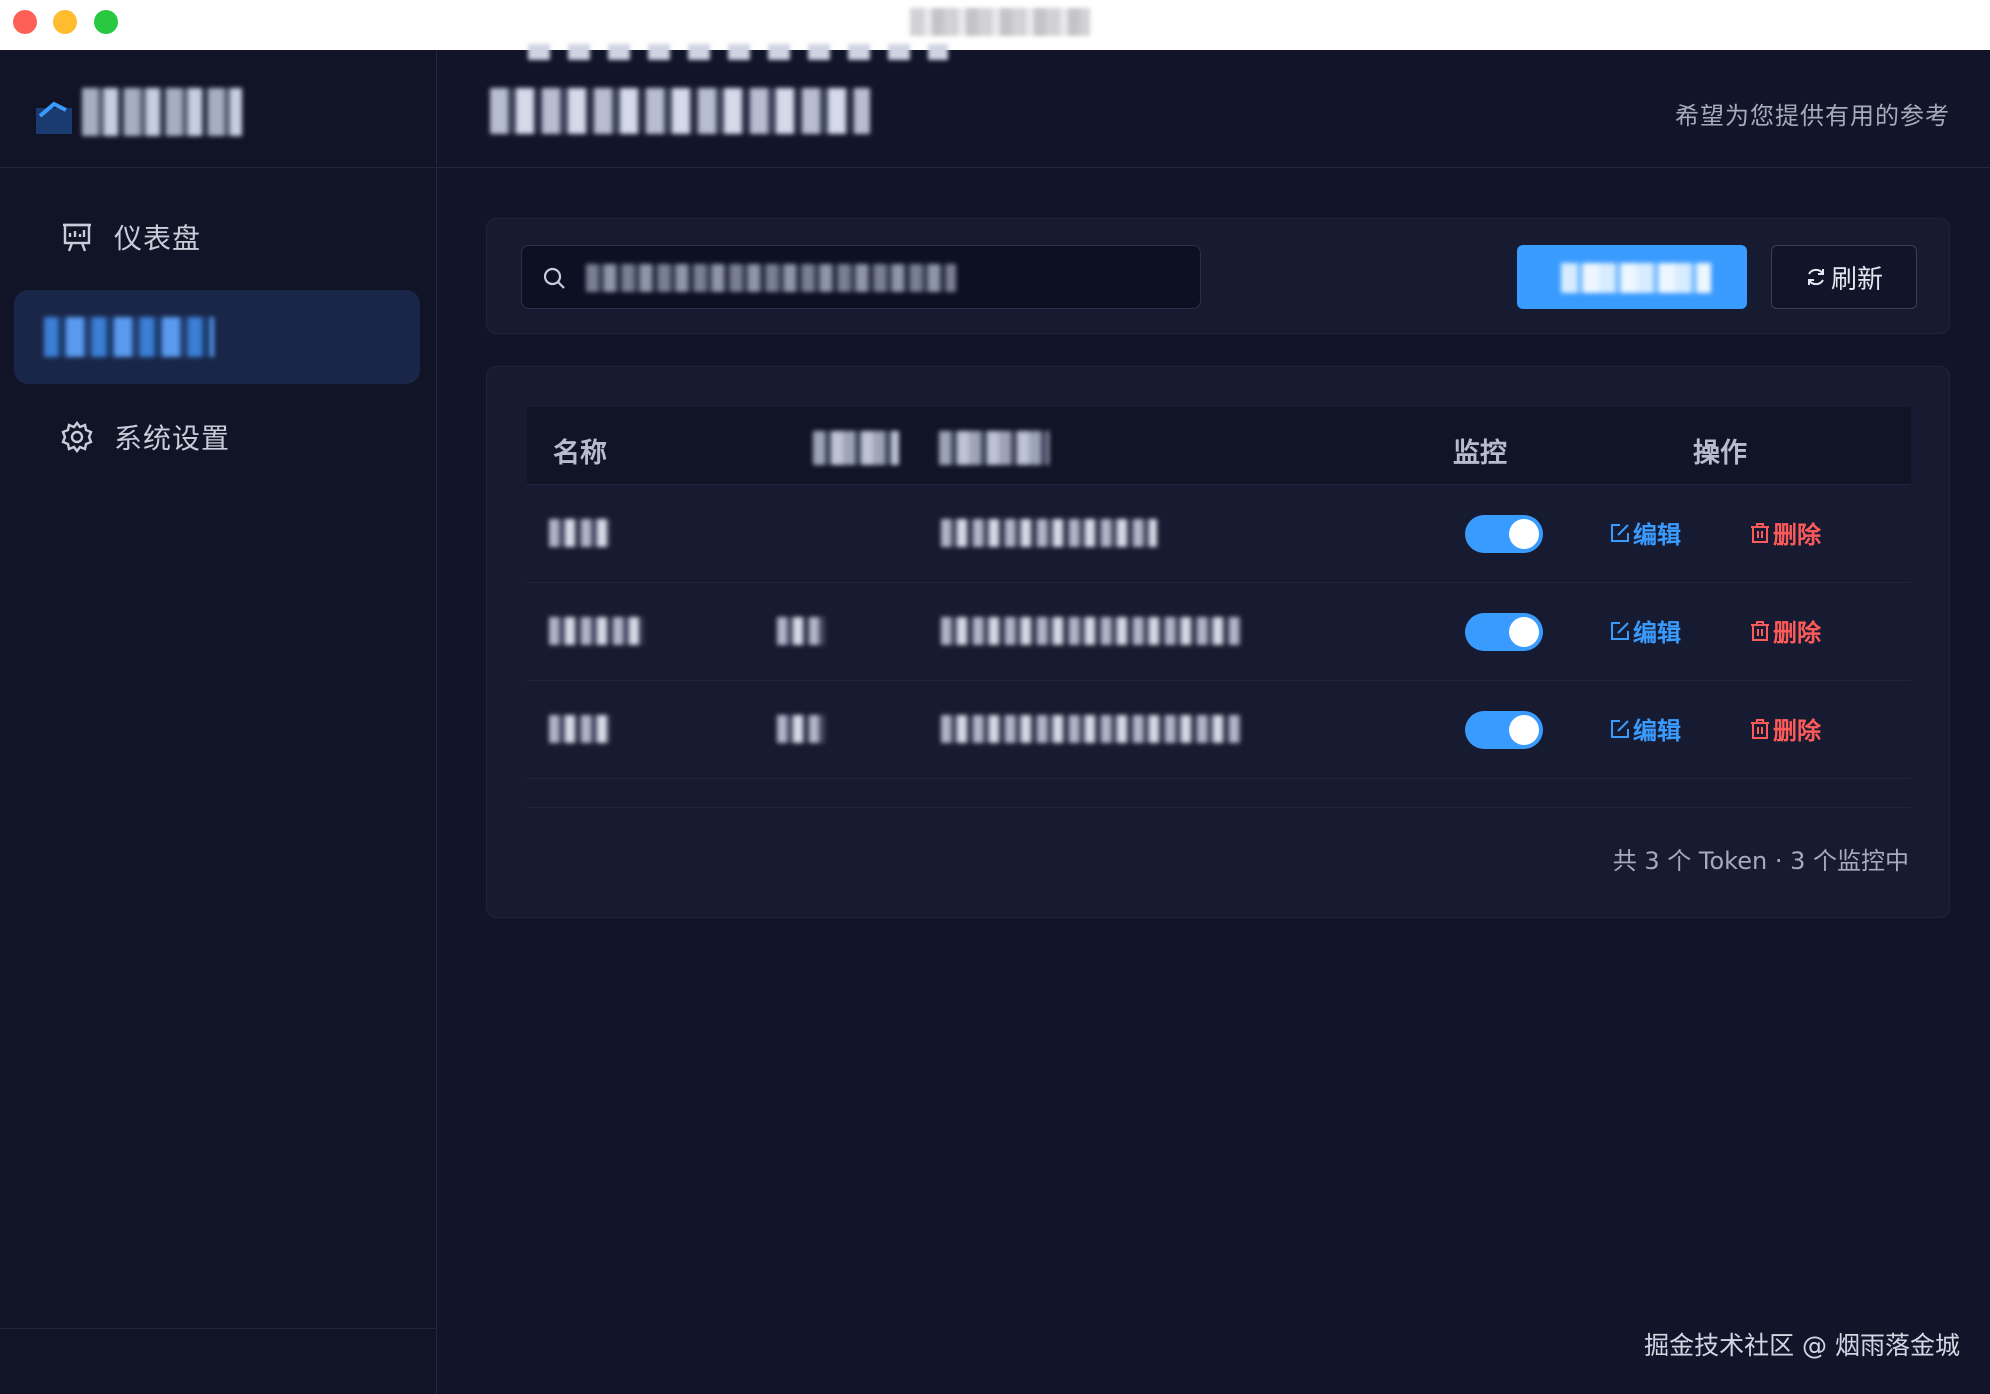 This screenshot has width=1990, height=1394. I want to click on refresh-icon, so click(1815, 277).